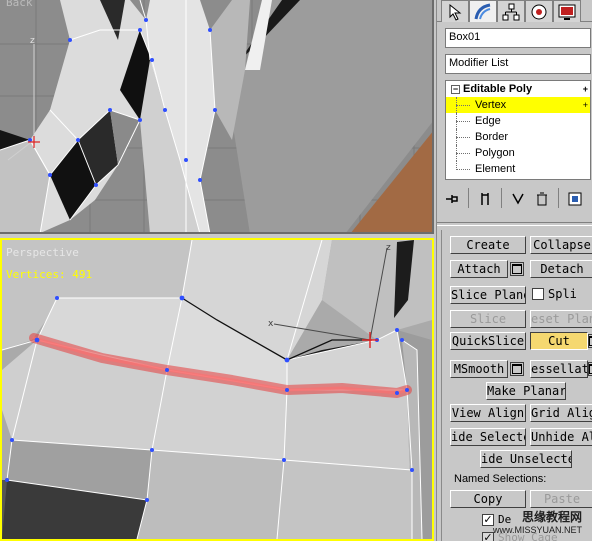 The height and width of the screenshot is (541, 592). What do you see at coordinates (561, 245) in the screenshot?
I see `collapse-button: Collapse` at bounding box center [561, 245].